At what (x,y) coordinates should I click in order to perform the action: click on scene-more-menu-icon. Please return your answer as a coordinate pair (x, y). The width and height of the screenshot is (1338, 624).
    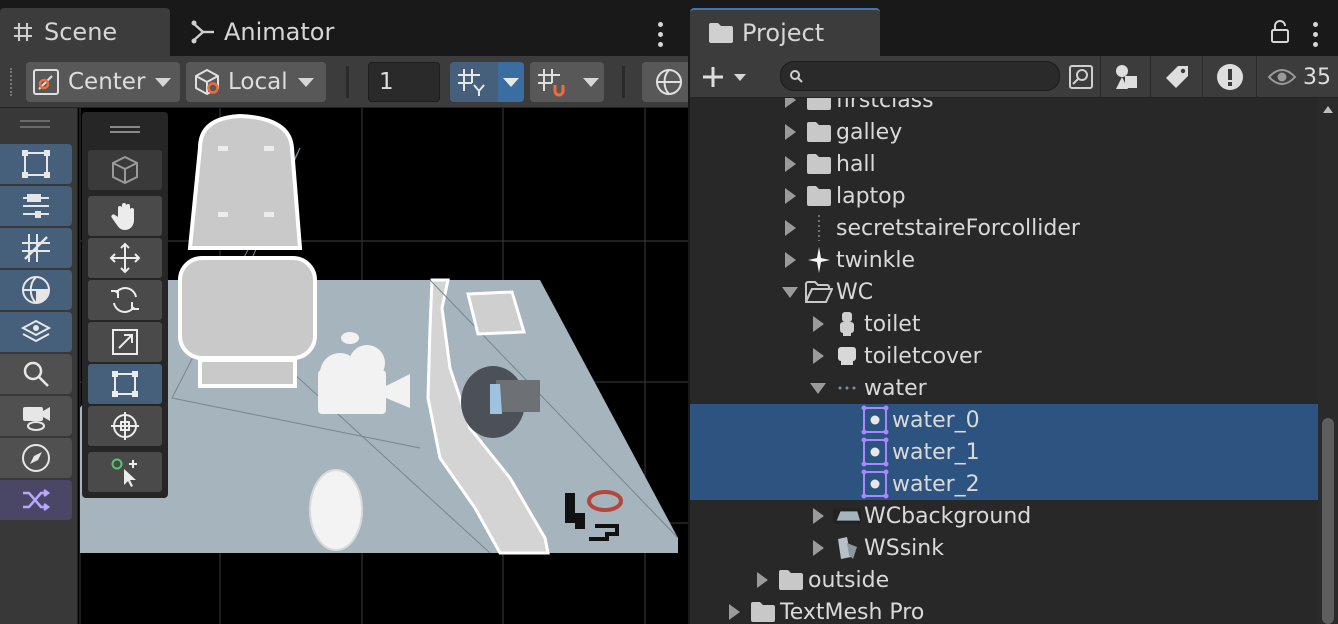
    Looking at the image, I should click on (660, 34).